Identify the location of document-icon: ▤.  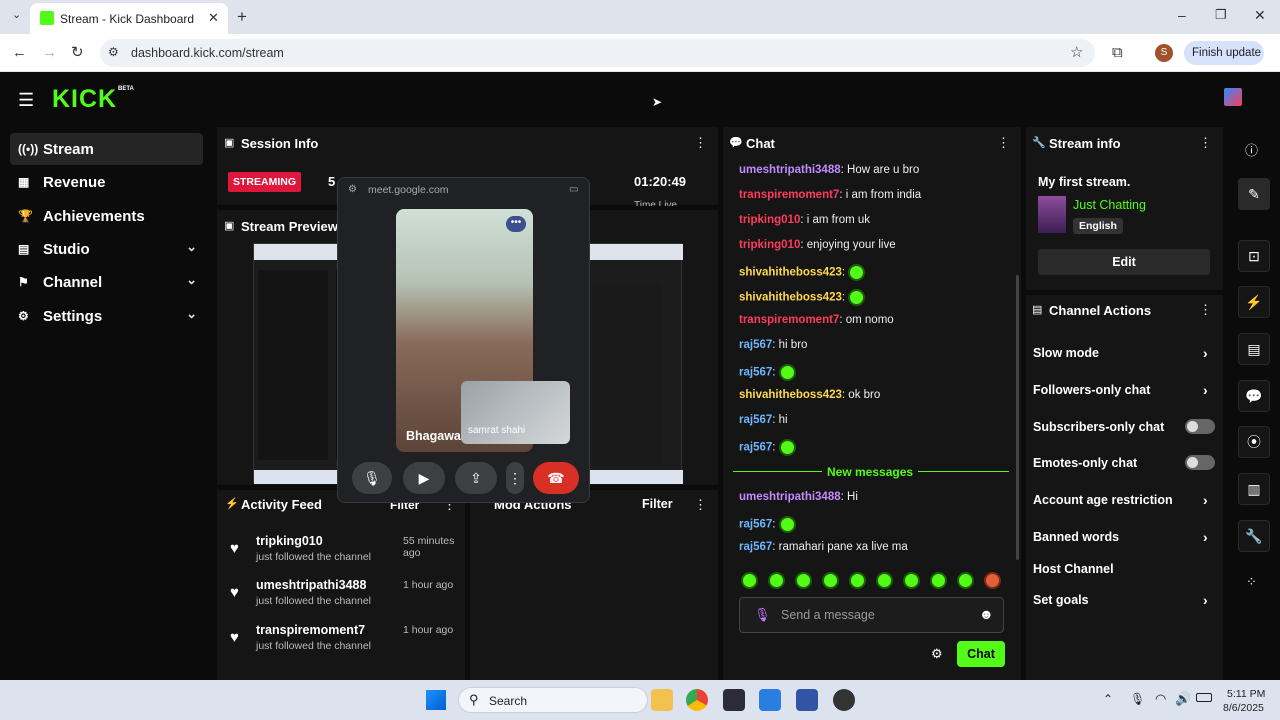
(1254, 349).